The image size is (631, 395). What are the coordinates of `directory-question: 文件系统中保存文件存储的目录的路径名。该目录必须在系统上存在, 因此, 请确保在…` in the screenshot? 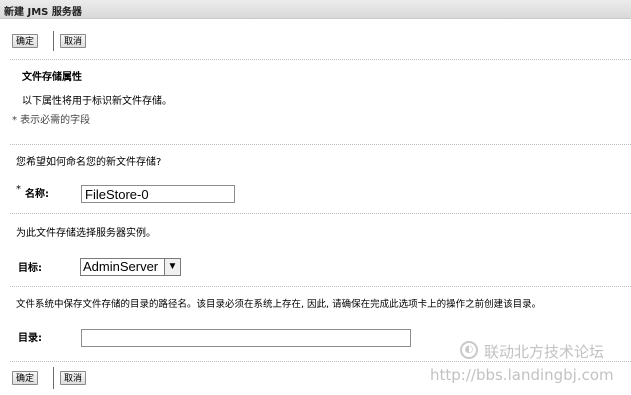 It's located at (279, 304).